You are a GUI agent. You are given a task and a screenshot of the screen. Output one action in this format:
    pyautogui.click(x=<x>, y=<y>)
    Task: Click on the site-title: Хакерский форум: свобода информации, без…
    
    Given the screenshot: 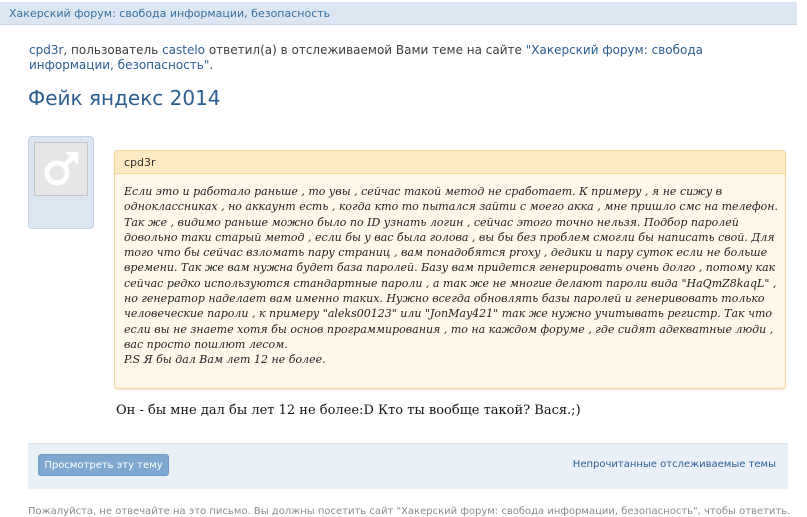 What is the action you would take?
    pyautogui.click(x=169, y=13)
    